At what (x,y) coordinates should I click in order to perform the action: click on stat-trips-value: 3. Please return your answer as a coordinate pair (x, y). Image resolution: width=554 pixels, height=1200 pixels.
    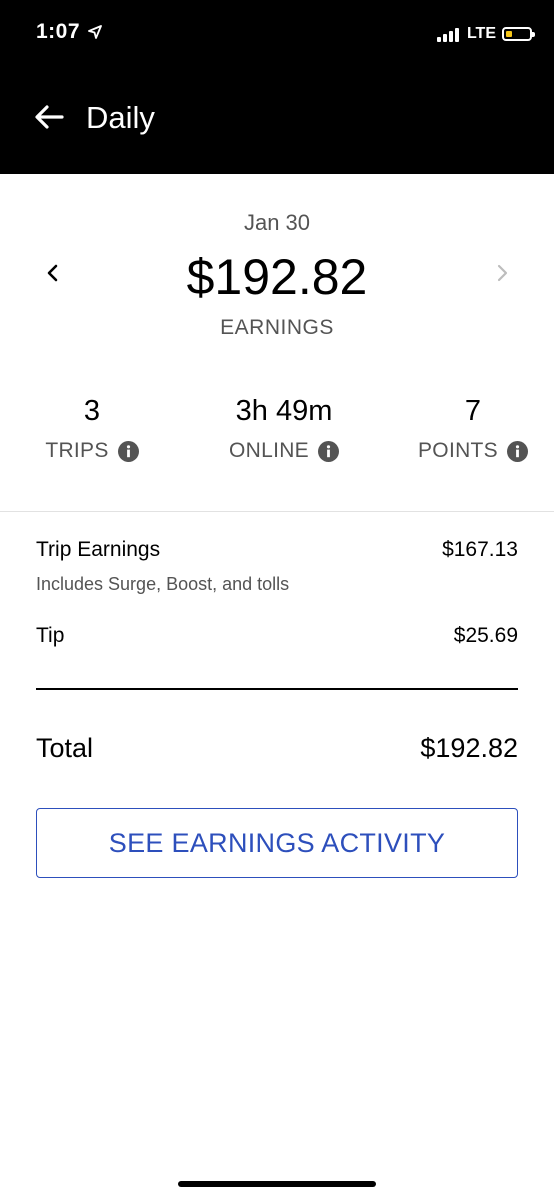
    Looking at the image, I should click on (92, 411).